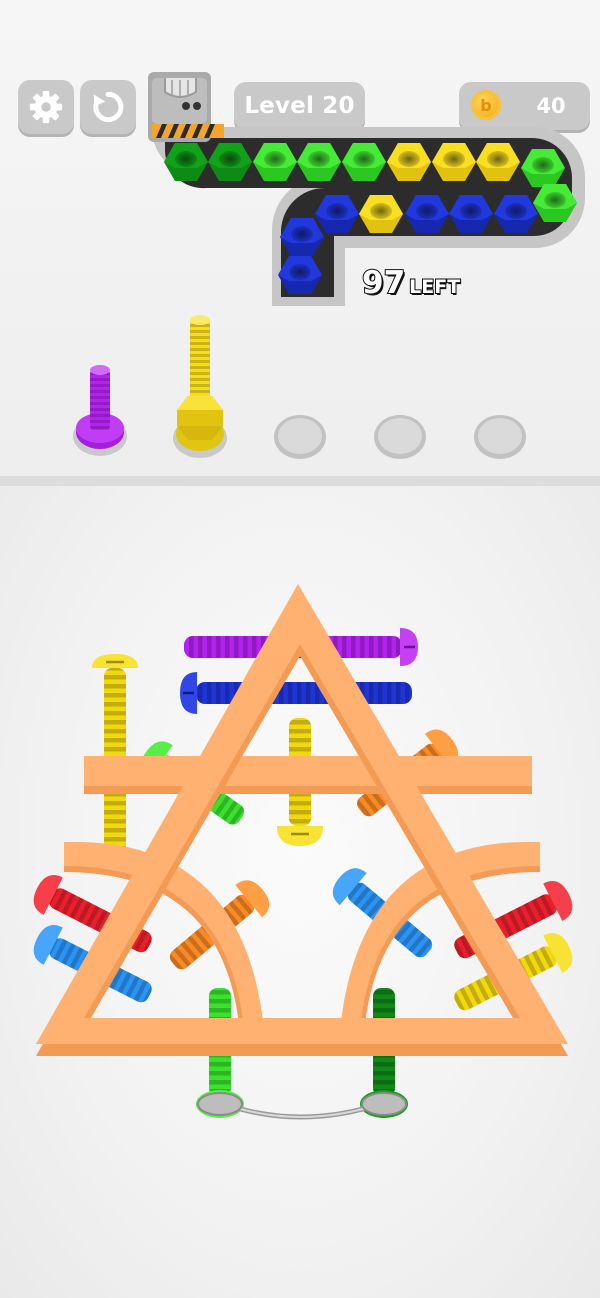 Image resolution: width=600 pixels, height=1298 pixels. What do you see at coordinates (200, 386) in the screenshot?
I see `slot-2-yellow-bolt` at bounding box center [200, 386].